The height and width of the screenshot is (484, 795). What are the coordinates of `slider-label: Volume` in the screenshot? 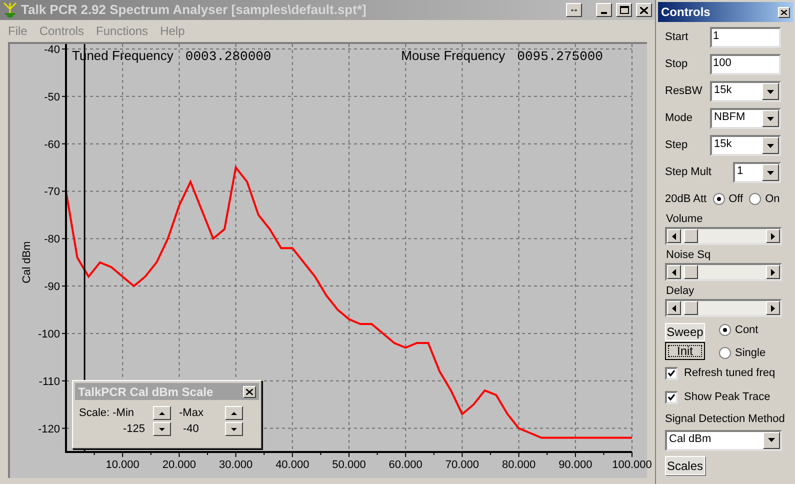 It's located at (684, 219).